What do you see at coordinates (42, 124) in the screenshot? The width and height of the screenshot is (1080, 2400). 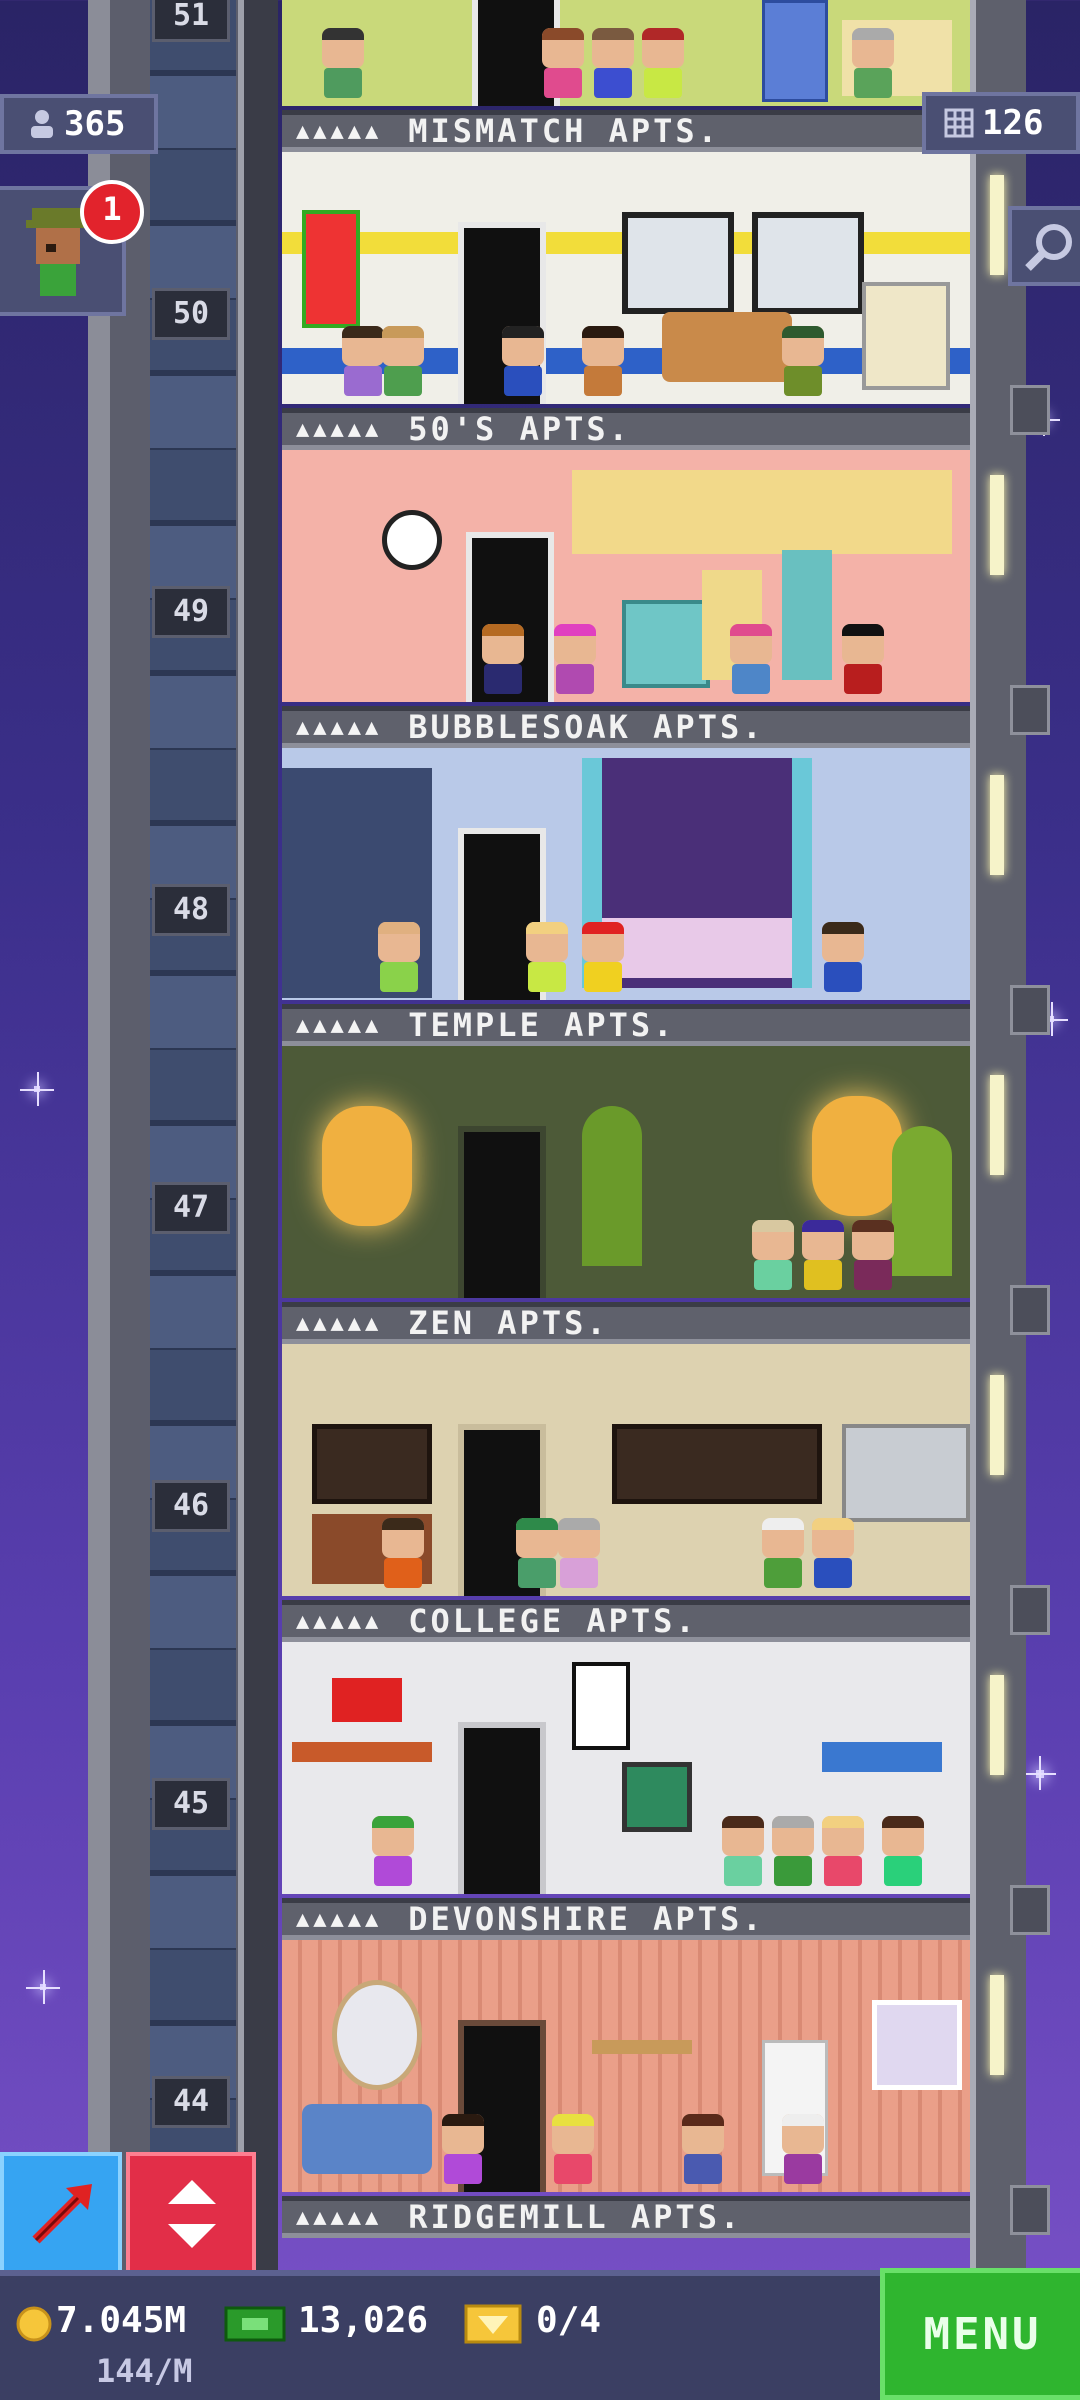 I see `person-icon` at bounding box center [42, 124].